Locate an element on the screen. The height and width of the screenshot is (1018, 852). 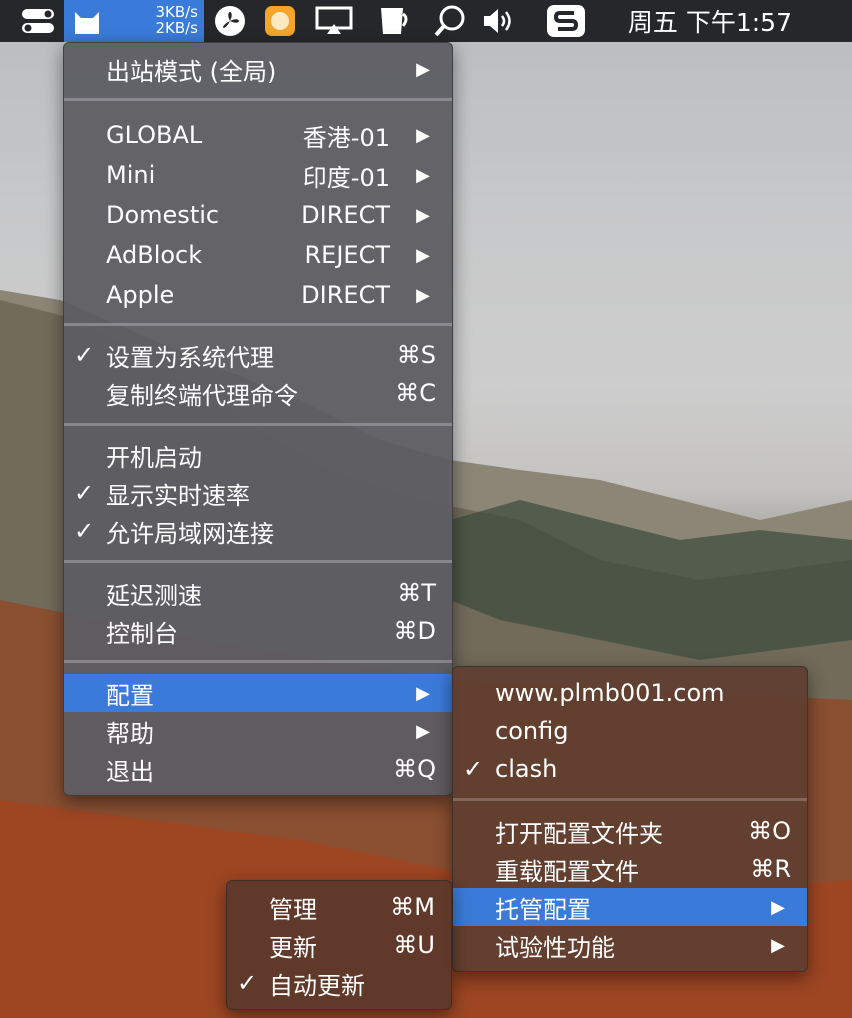
proxy-group-name: Apple is located at coordinates (140, 295).